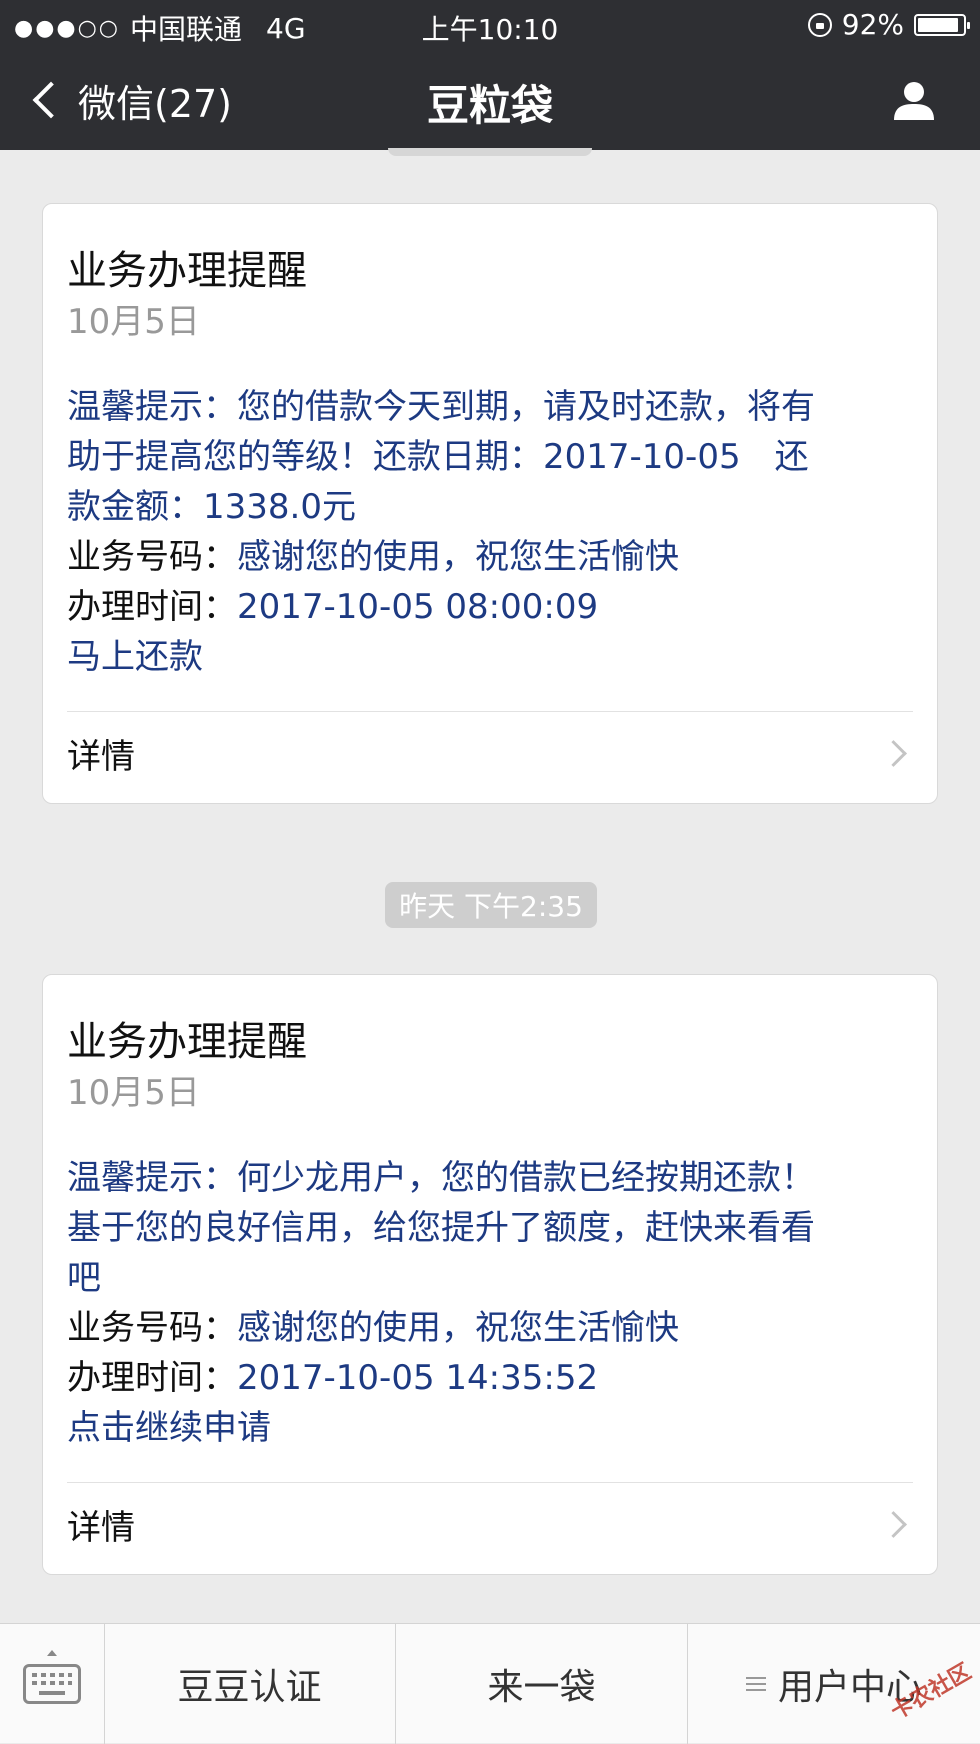 The width and height of the screenshot is (980, 1744). What do you see at coordinates (418, 607) in the screenshot?
I see `process-time-value: 2017-10-05 08:00:09` at bounding box center [418, 607].